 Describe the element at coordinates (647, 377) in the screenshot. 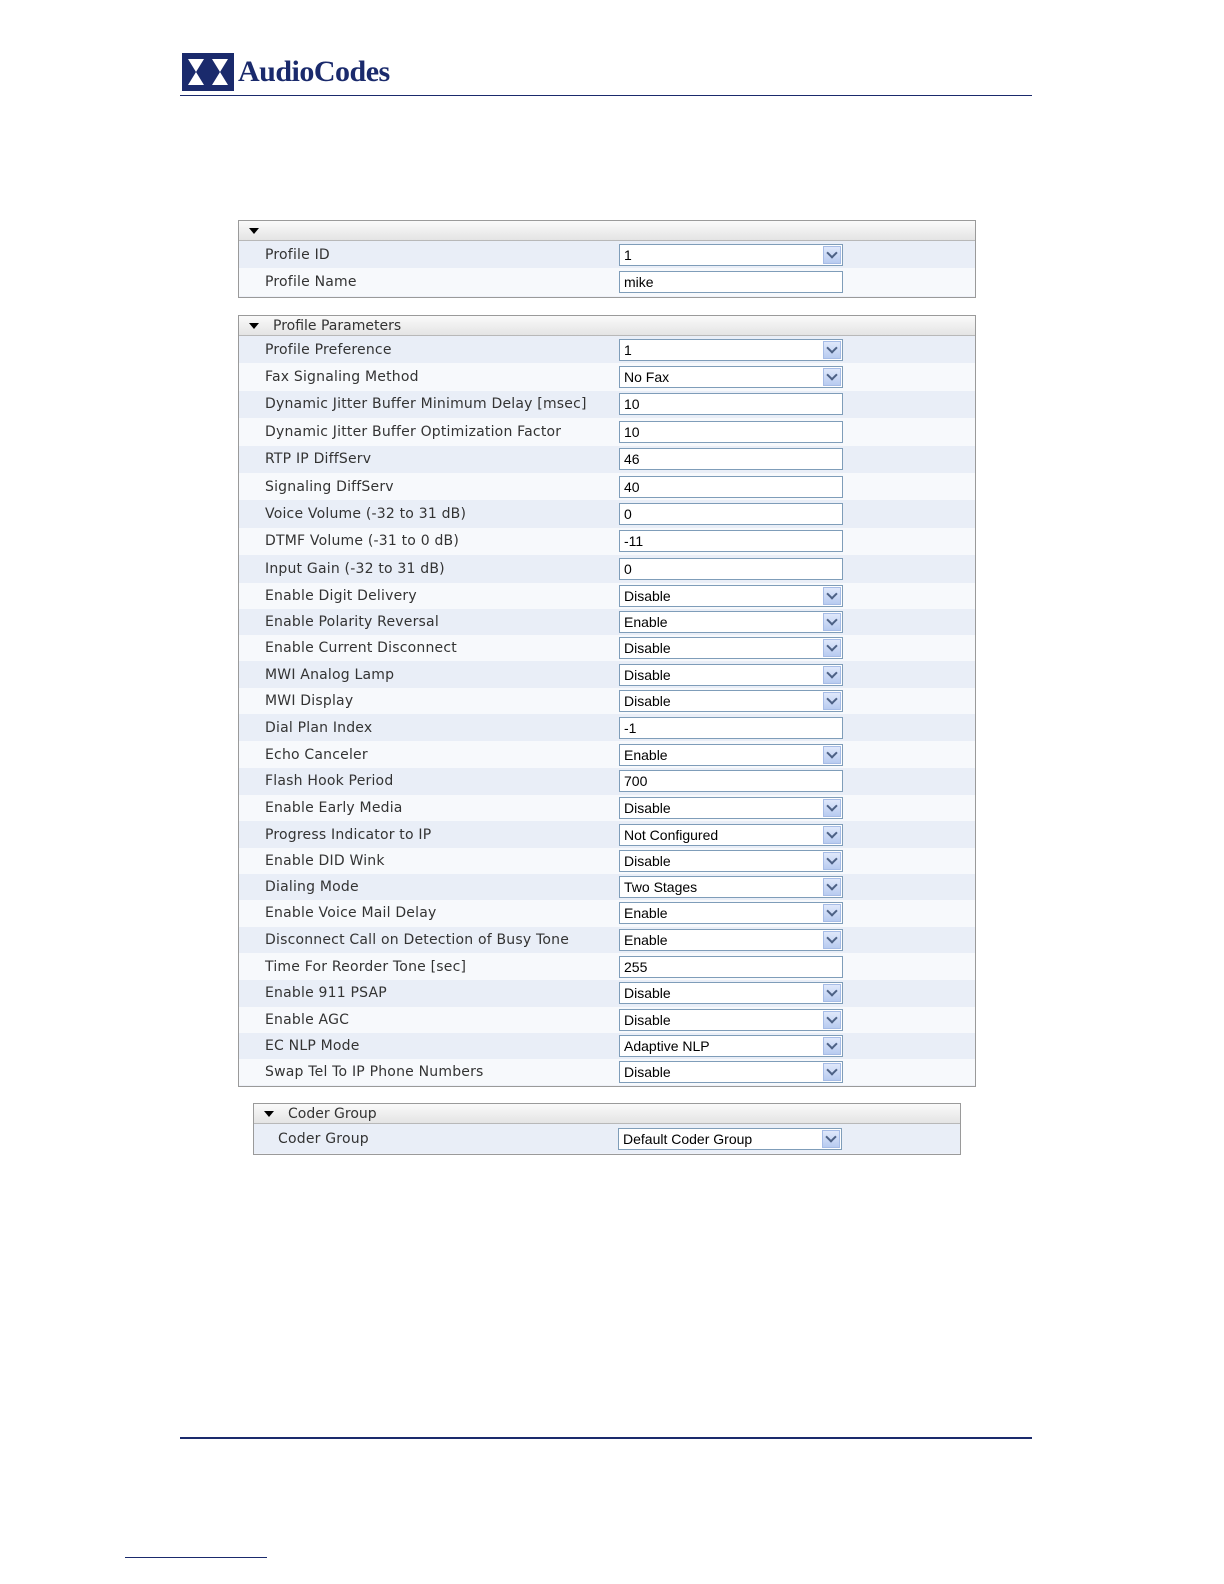

I see `field-value: No Fax` at that location.